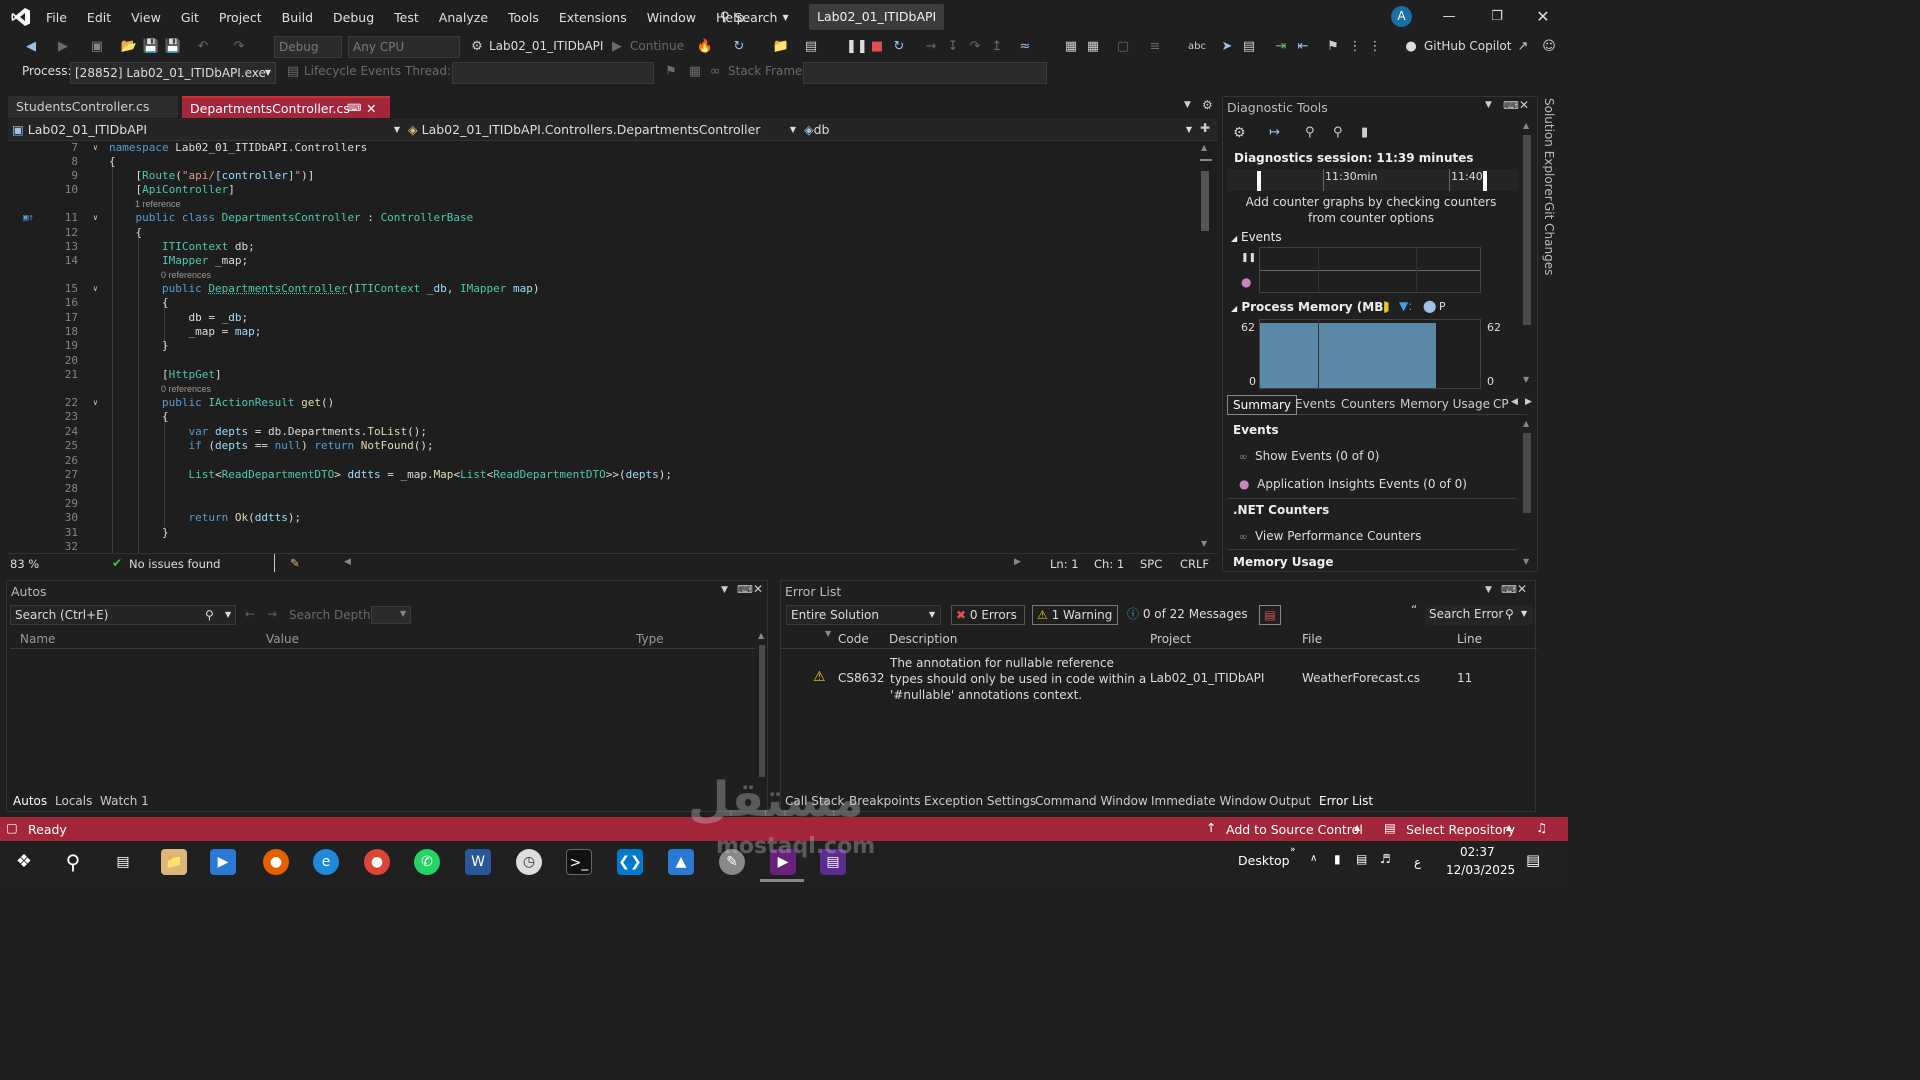 This screenshot has width=1920, height=1080. What do you see at coordinates (546, 46) in the screenshot?
I see `startup-project: Lab02_01_ITIDbAPI` at bounding box center [546, 46].